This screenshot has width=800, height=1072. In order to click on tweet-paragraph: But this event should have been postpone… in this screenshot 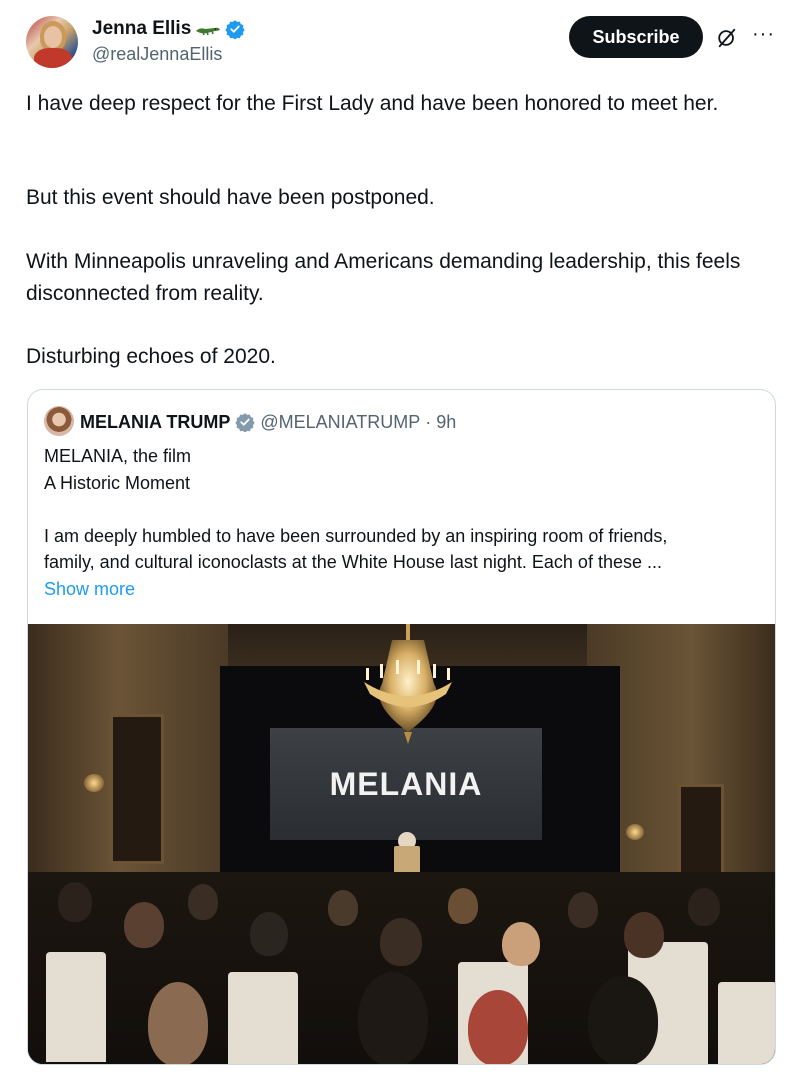, I will do `click(230, 197)`.